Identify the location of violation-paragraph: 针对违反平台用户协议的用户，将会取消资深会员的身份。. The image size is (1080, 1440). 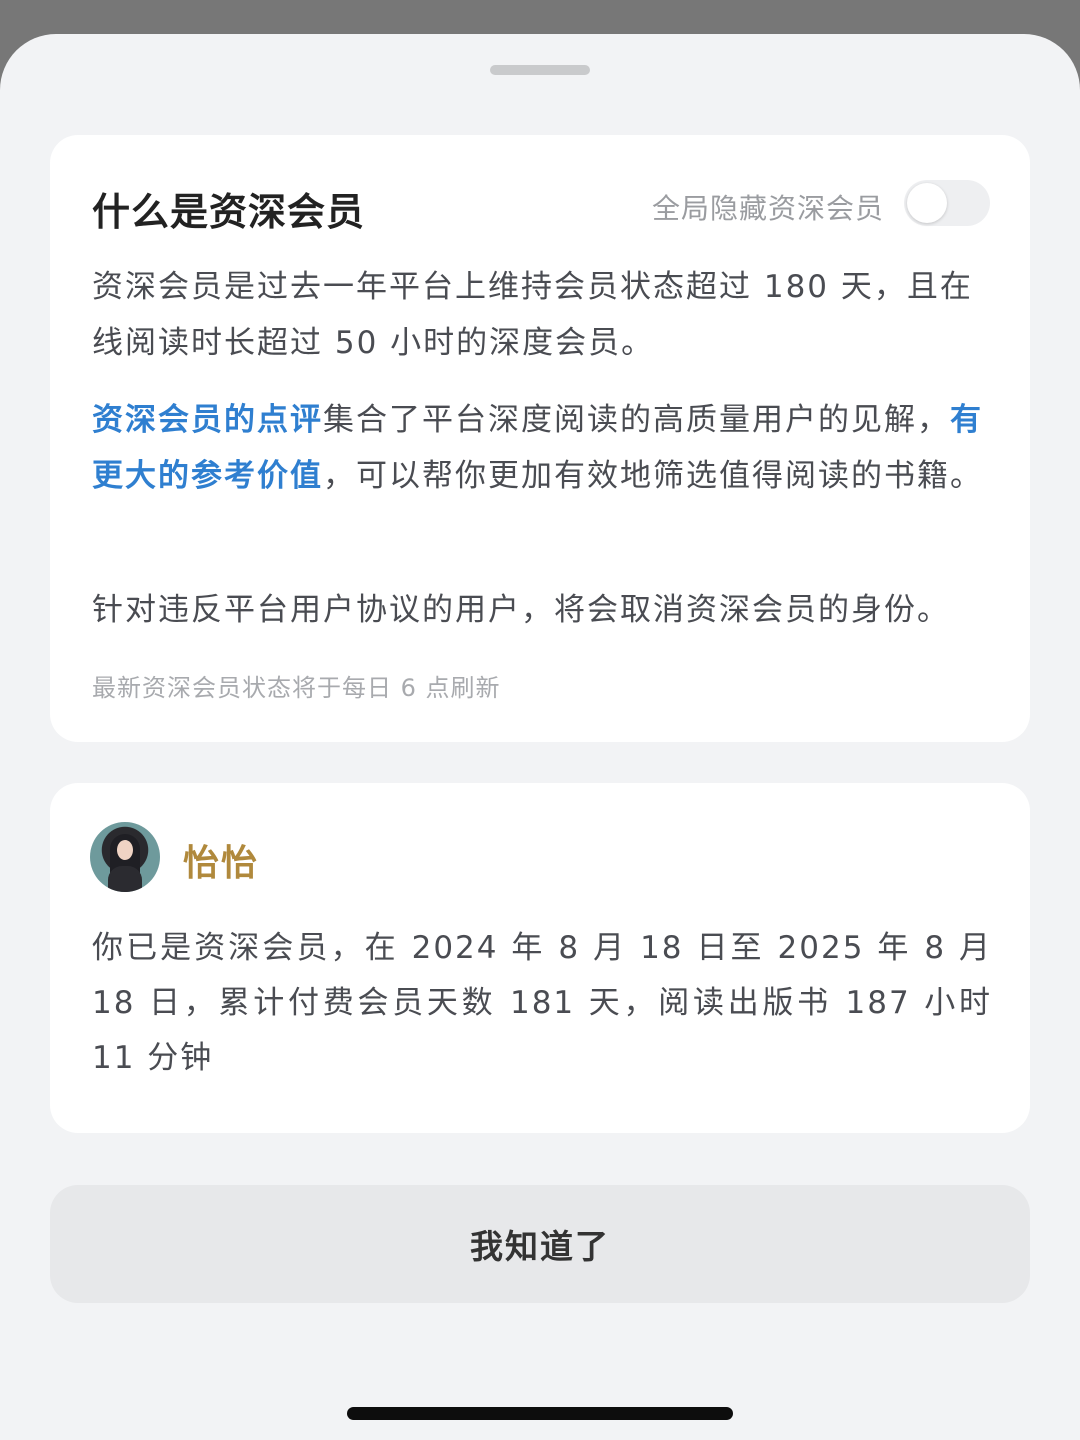
(521, 610).